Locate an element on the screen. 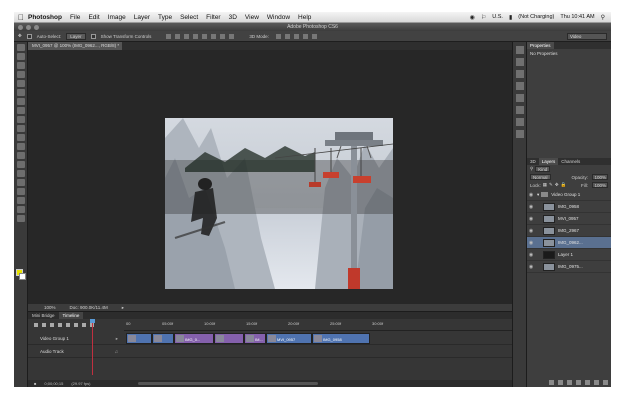 The image size is (625, 400). menu-filter: Filter is located at coordinates (213, 17).